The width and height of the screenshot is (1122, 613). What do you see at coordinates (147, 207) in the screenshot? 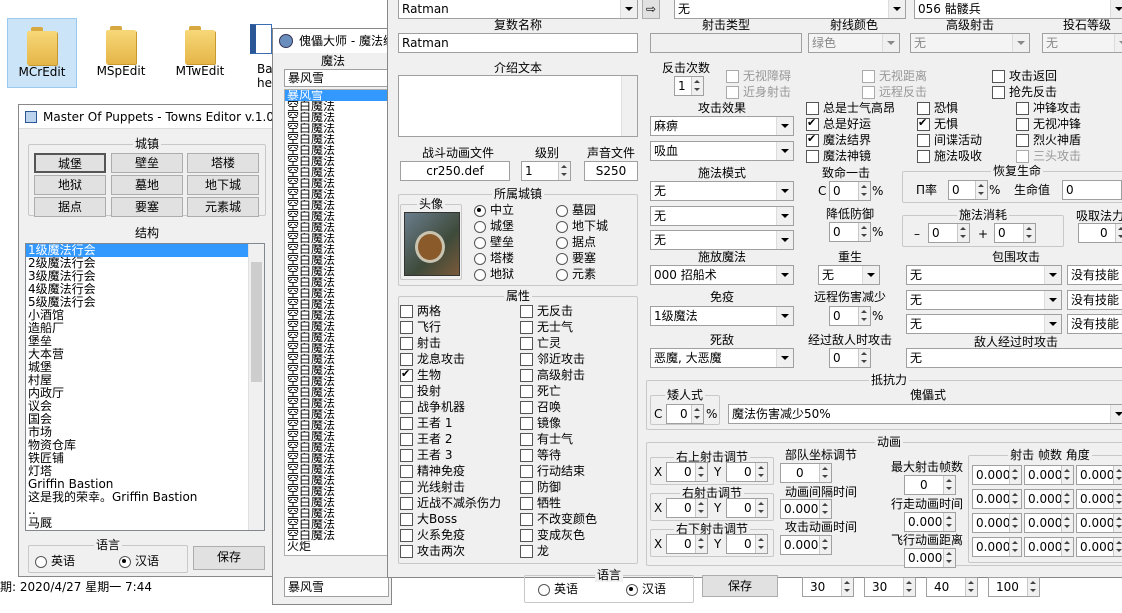
I see `town-button-fortress: 要塞` at bounding box center [147, 207].